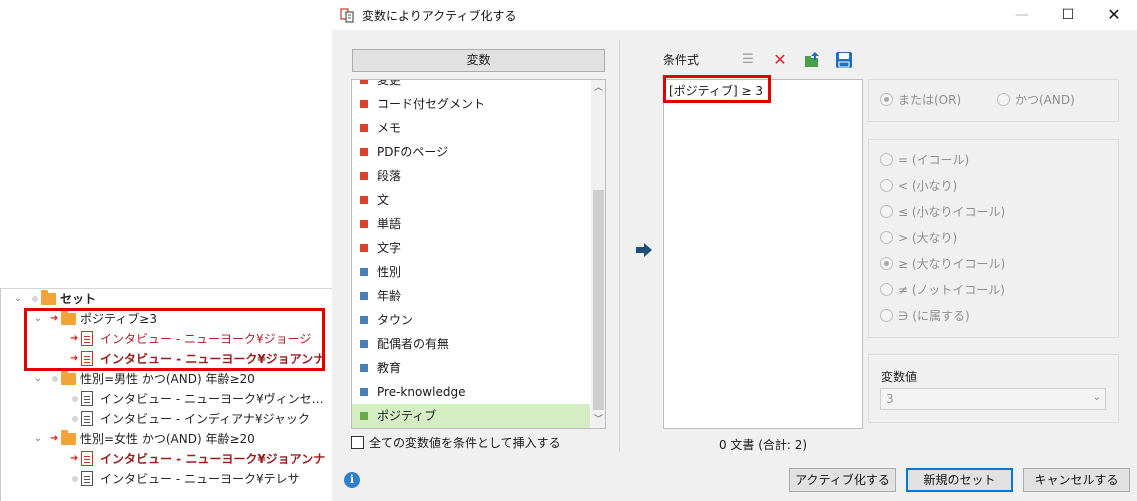  I want to click on tree-document-label: インタビュー - ニューヨーク¥ジョアンナ, so click(213, 459).